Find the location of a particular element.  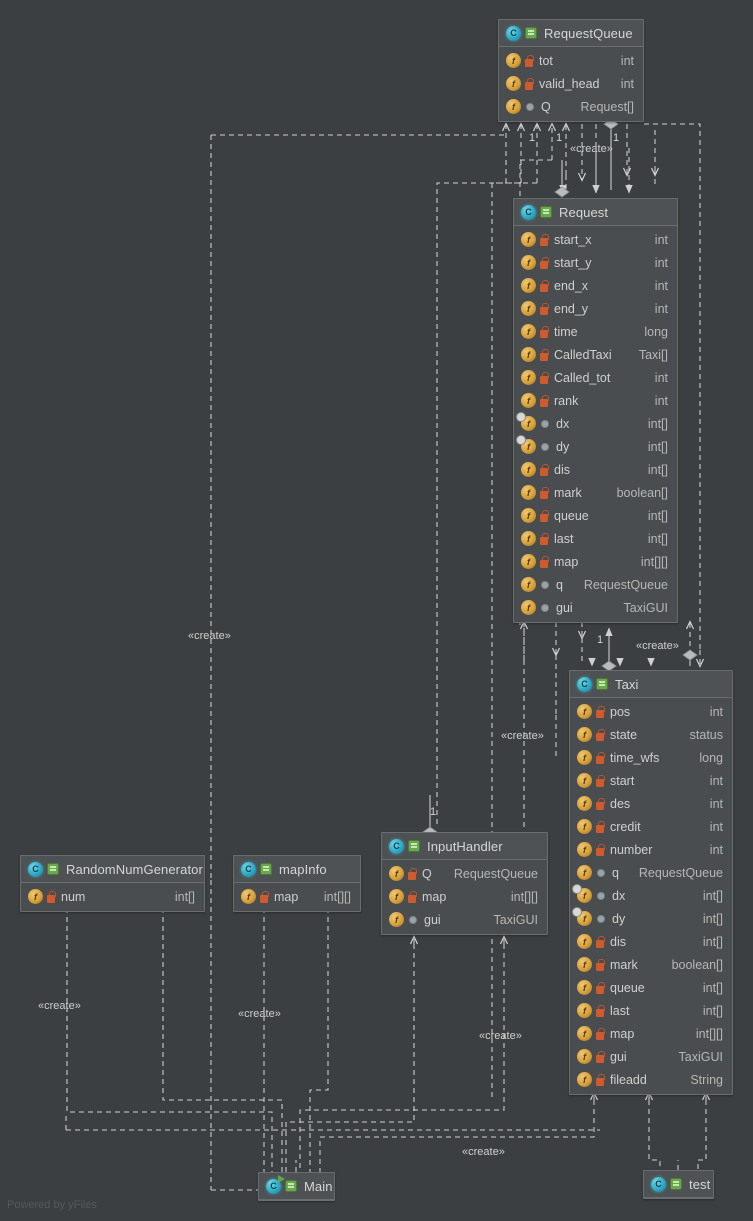

class-field-row: Q RequestQueue is located at coordinates (464, 873).